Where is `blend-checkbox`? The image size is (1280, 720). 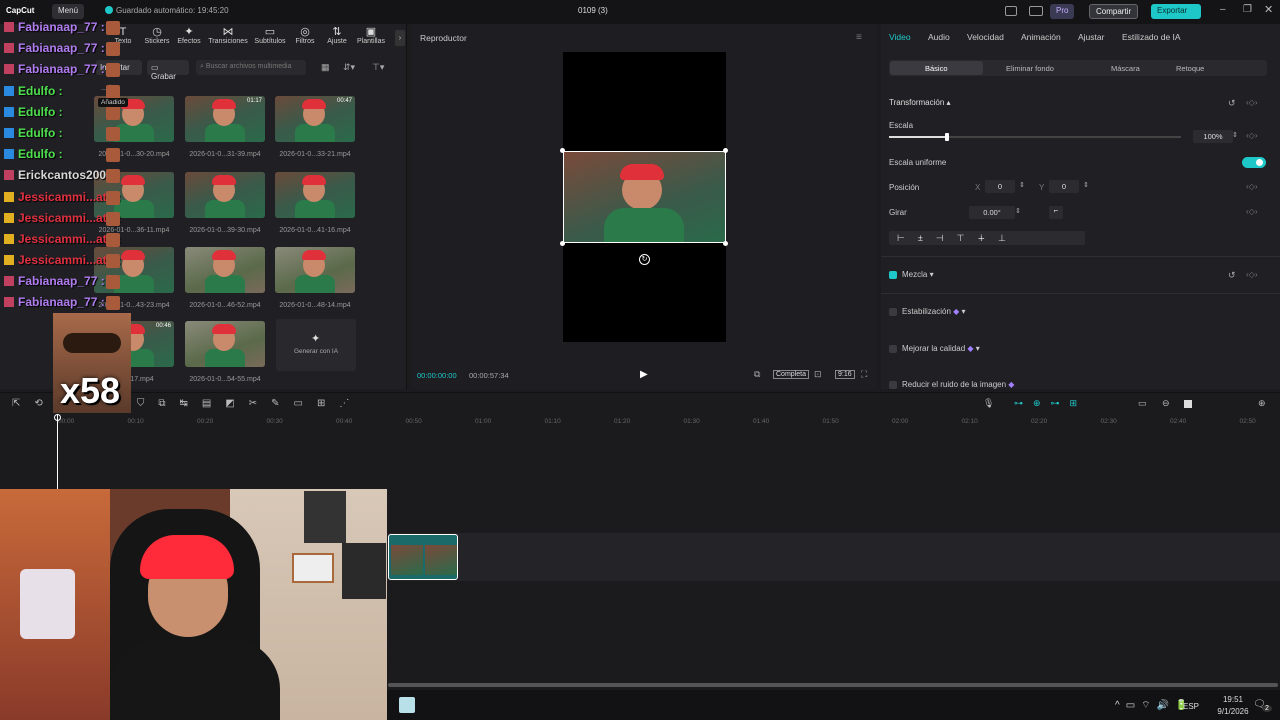 blend-checkbox is located at coordinates (893, 275).